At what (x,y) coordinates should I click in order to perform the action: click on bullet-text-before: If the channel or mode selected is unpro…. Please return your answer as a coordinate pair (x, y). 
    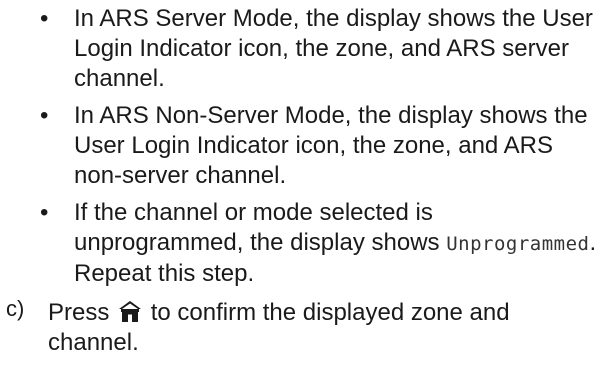
    Looking at the image, I should click on (260, 227).